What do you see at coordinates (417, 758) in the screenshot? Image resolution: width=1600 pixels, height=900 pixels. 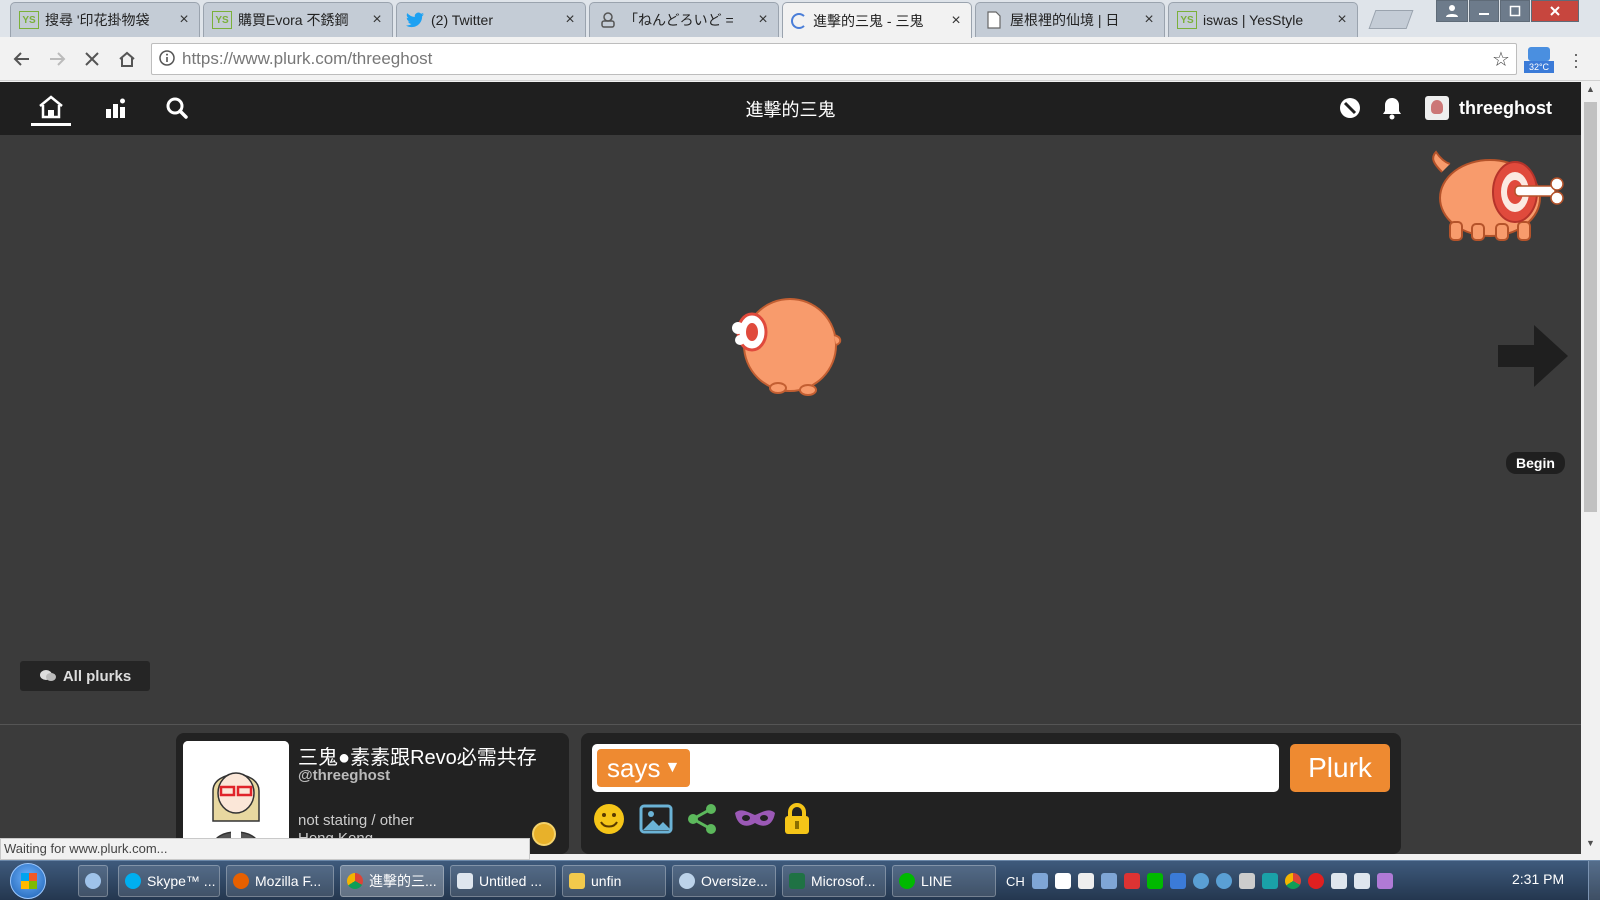 I see `profile-display-name: 三鬼●素素跟Revo必需共存` at bounding box center [417, 758].